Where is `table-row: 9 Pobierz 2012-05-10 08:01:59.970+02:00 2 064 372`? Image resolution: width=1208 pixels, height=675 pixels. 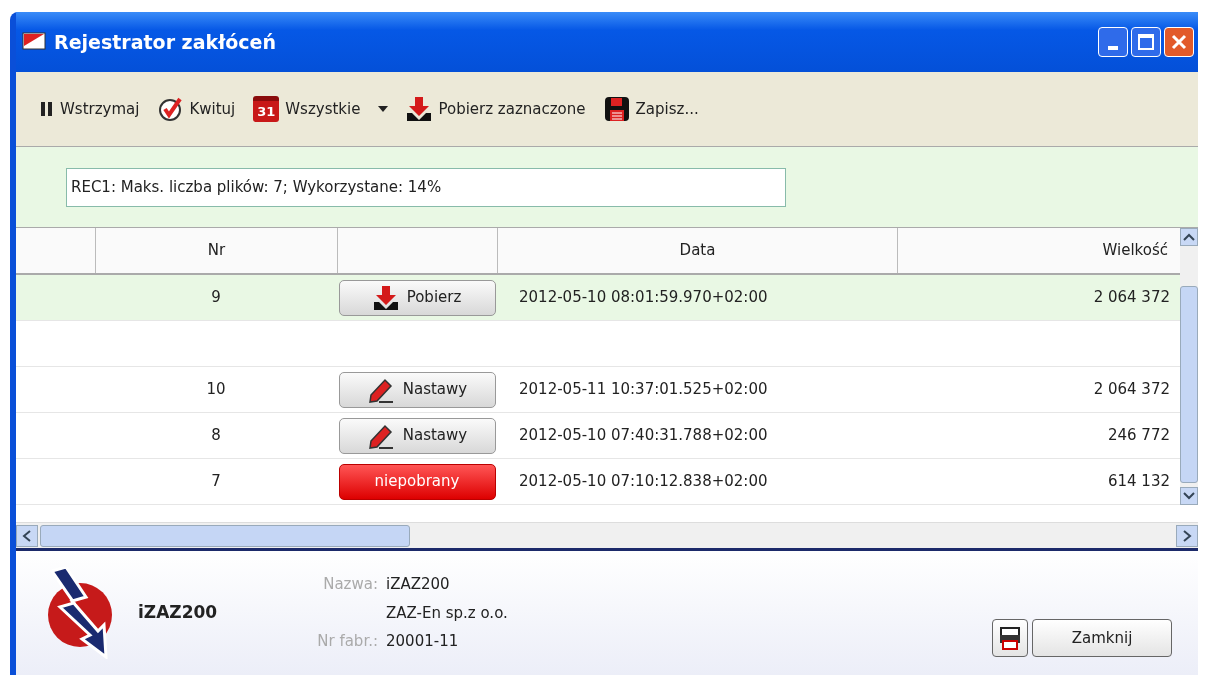 table-row: 9 Pobierz 2012-05-10 08:01:59.970+02:00 2 064 372 is located at coordinates (598, 298).